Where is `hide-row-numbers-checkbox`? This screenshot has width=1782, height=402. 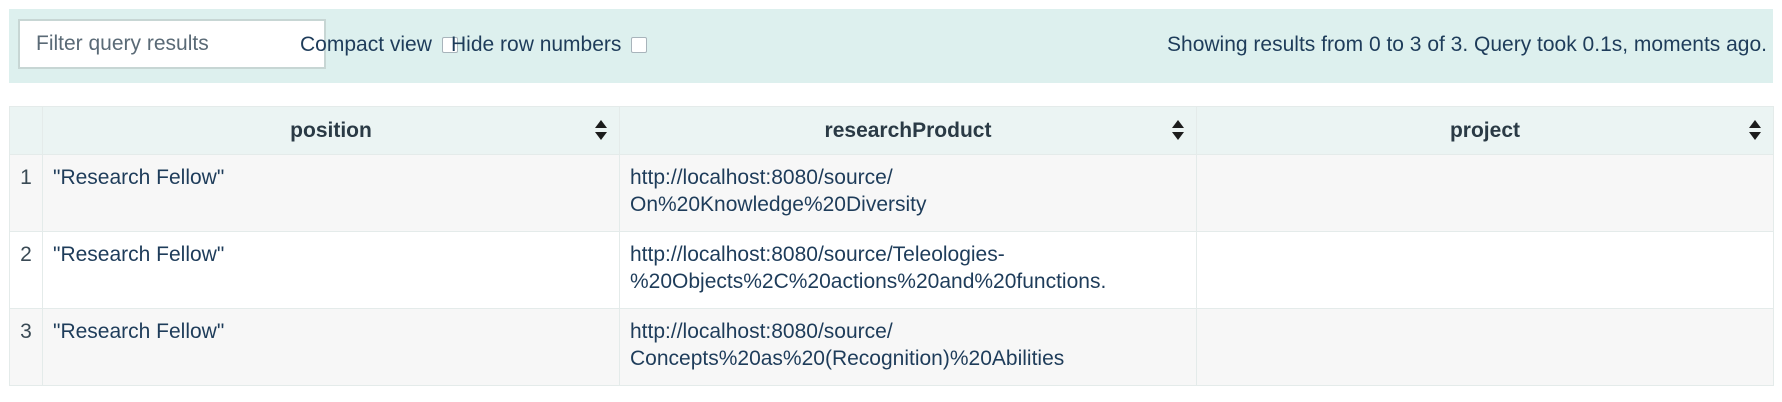 hide-row-numbers-checkbox is located at coordinates (639, 45).